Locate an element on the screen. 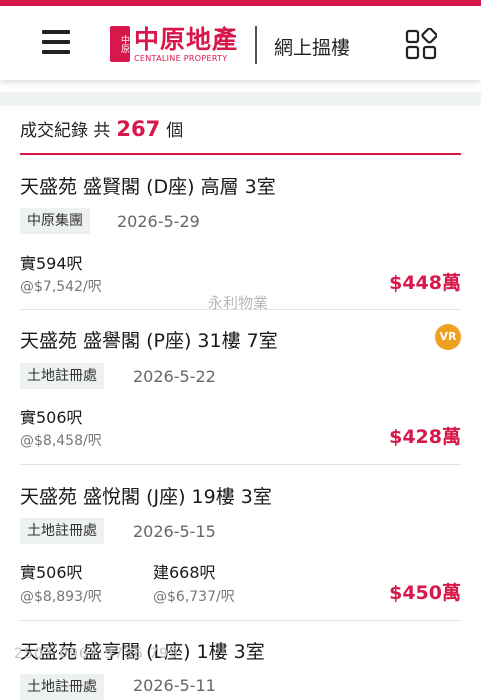  section-spacer is located at coordinates (240, 99).